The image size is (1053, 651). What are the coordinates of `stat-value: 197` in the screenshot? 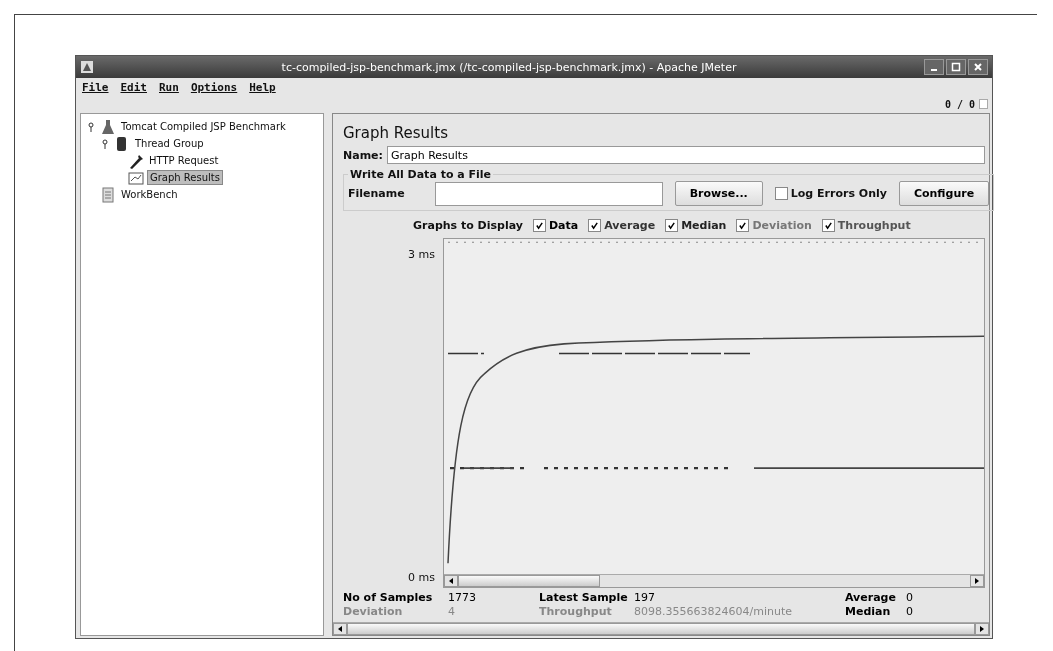 It's located at (644, 597).